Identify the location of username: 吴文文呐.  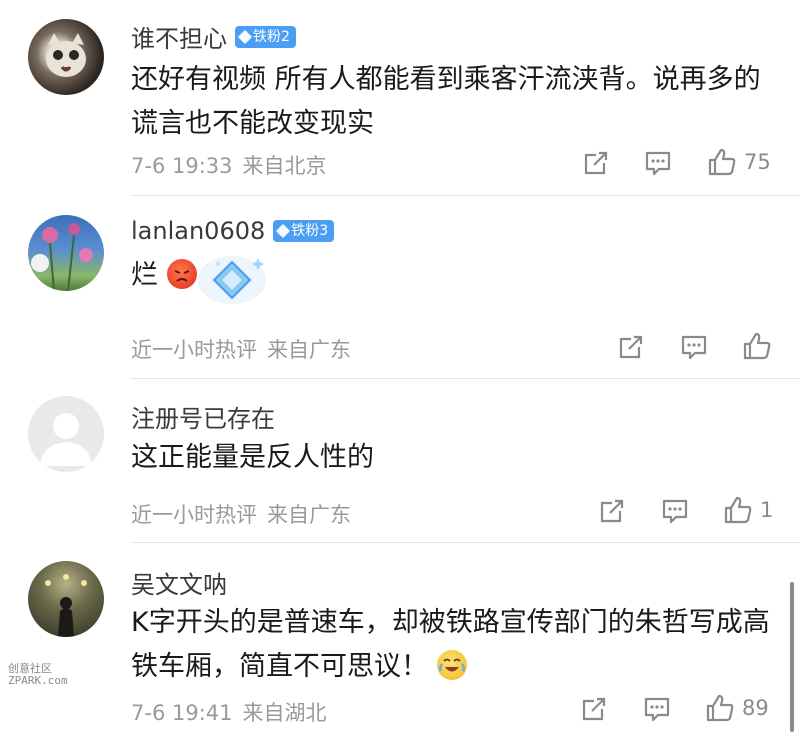
(179, 582).